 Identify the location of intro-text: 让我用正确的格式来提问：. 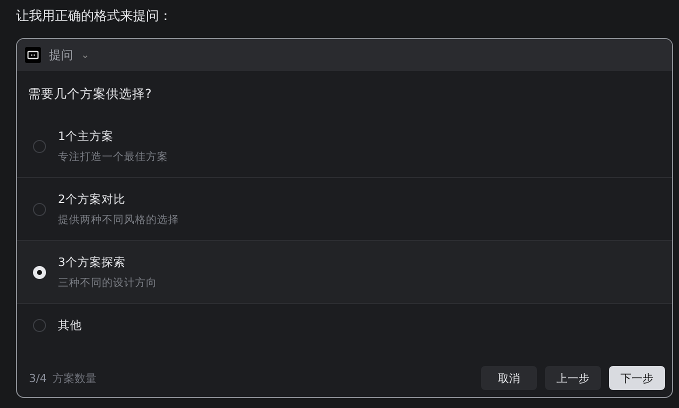
(94, 17).